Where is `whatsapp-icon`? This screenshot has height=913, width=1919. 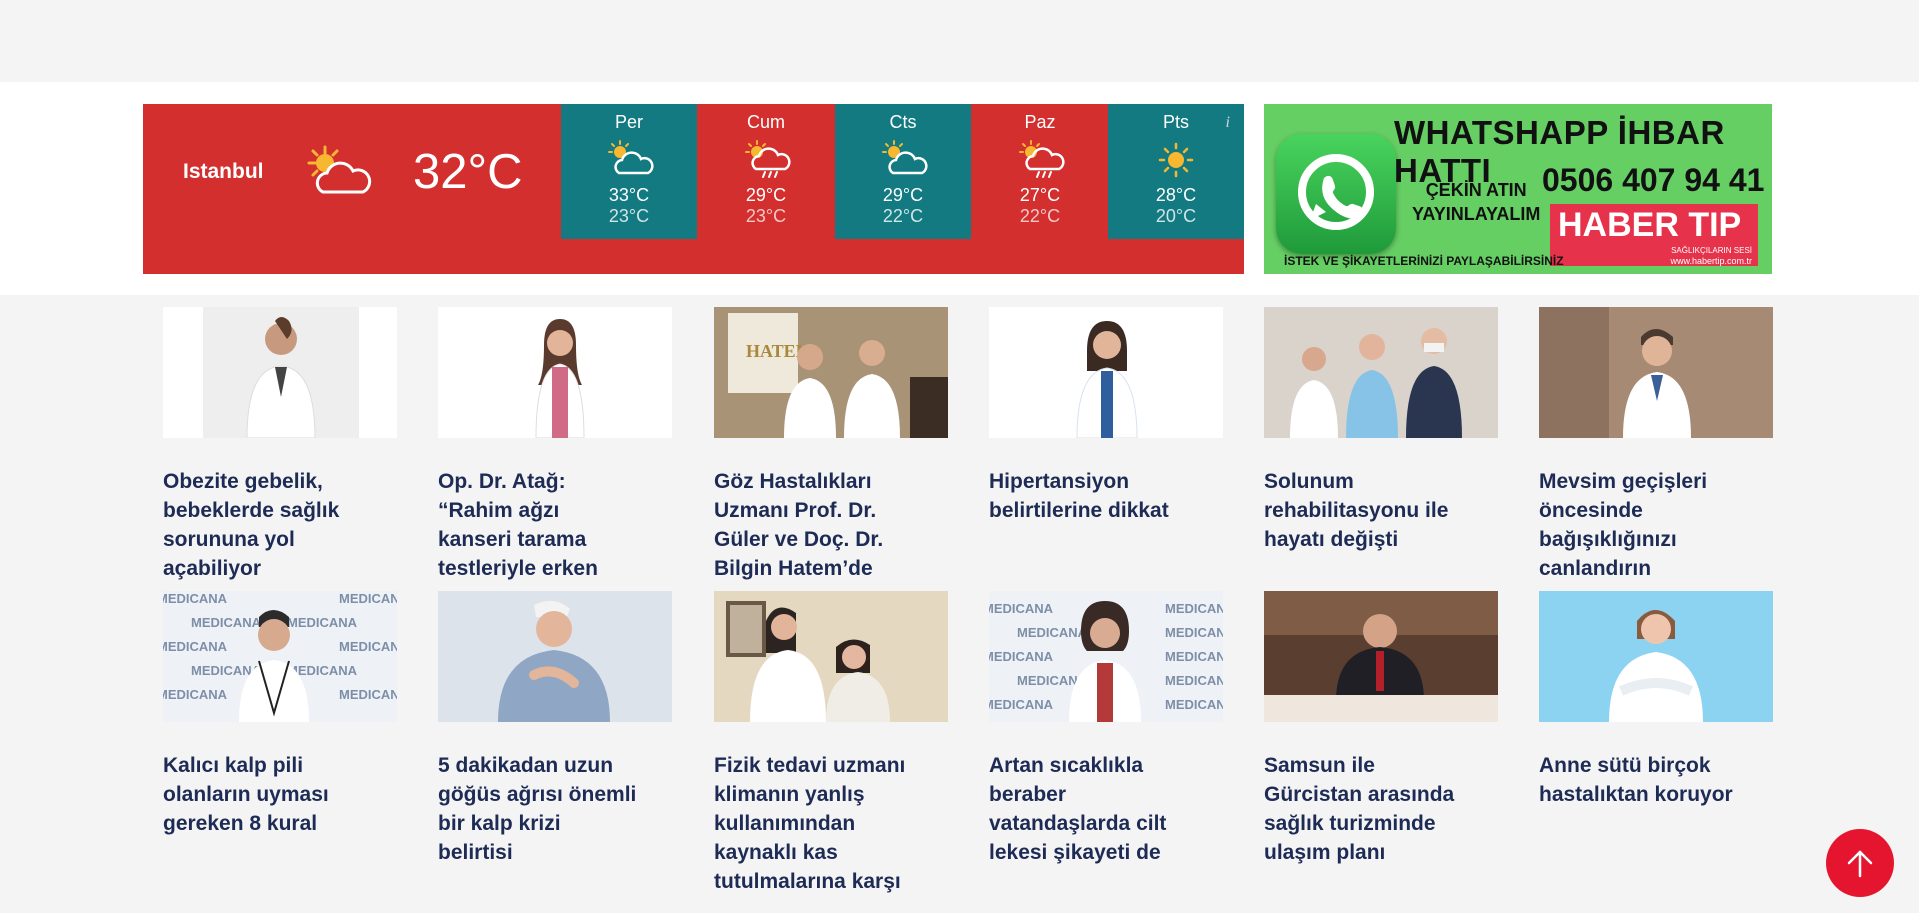 whatsapp-icon is located at coordinates (1336, 192).